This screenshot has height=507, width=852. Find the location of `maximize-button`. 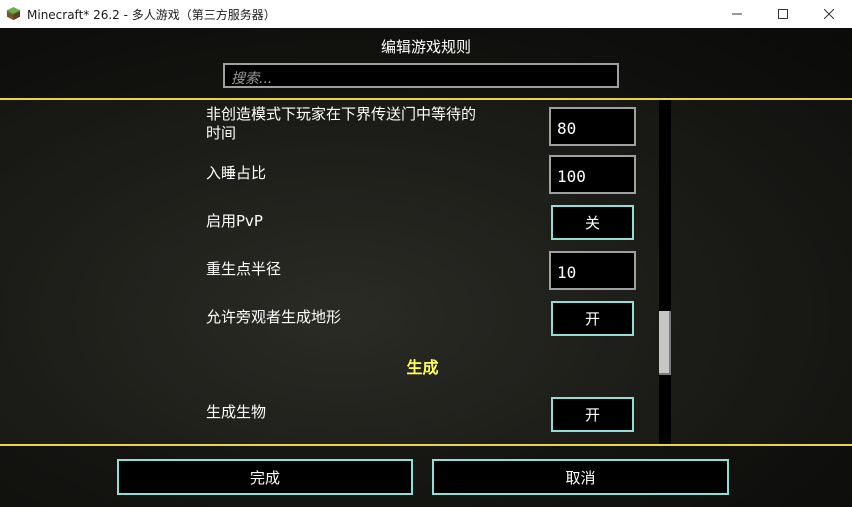

maximize-button is located at coordinates (783, 14).